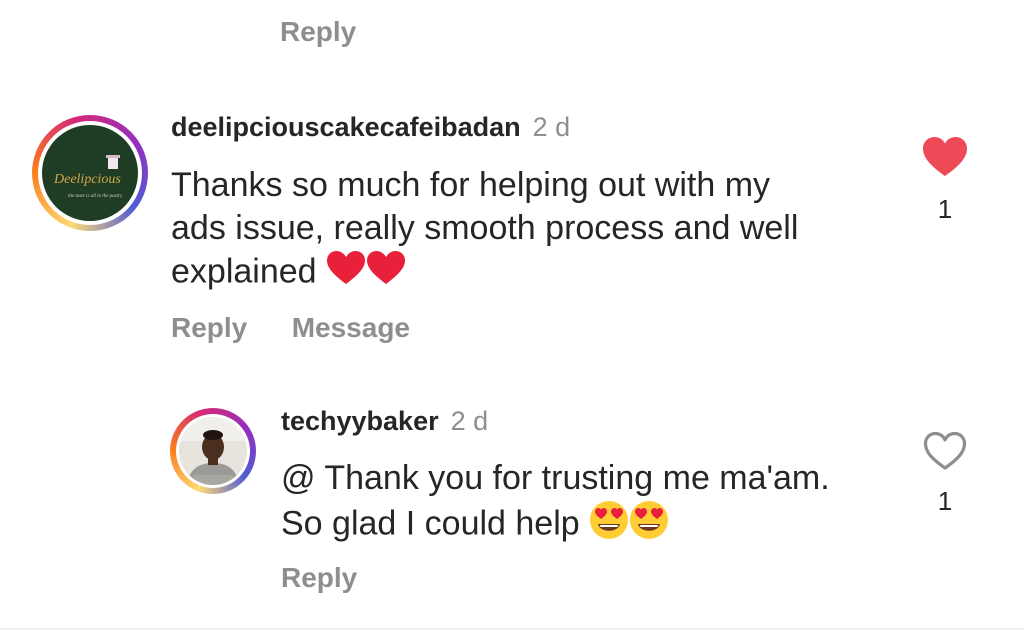 The image size is (1024, 635). I want to click on like-button, so click(945, 159).